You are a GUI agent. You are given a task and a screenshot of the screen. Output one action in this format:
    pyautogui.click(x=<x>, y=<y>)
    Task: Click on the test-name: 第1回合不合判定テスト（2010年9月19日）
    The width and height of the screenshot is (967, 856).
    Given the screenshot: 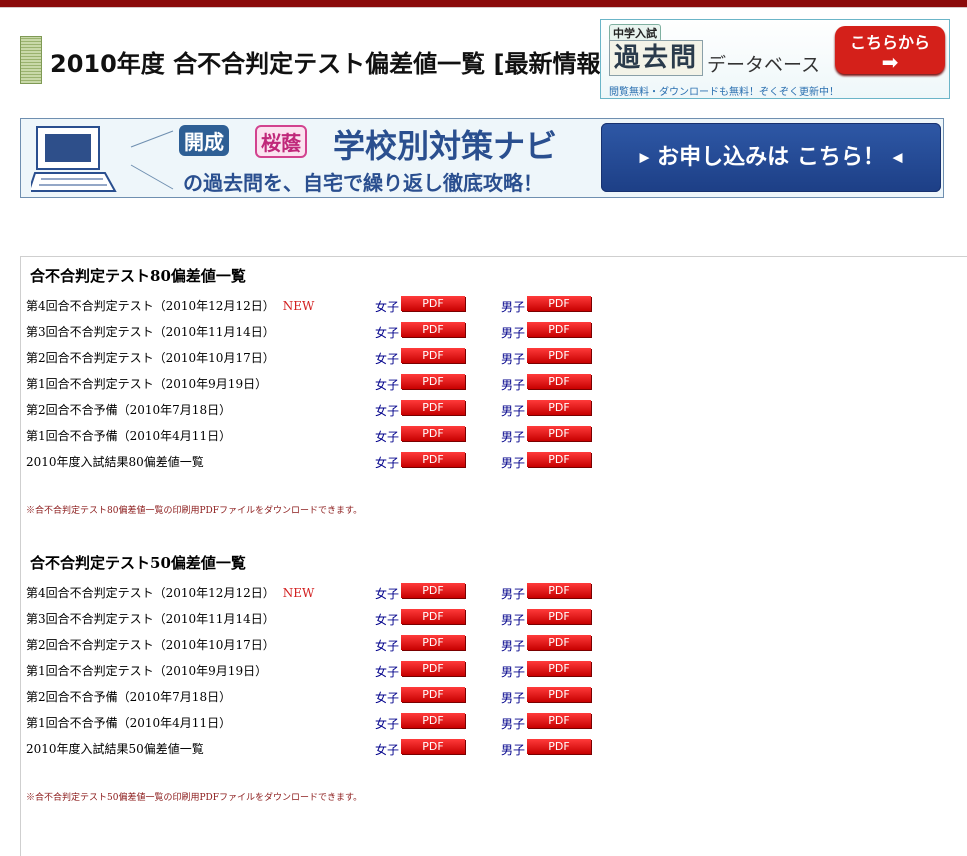 What is the action you would take?
    pyautogui.click(x=147, y=384)
    